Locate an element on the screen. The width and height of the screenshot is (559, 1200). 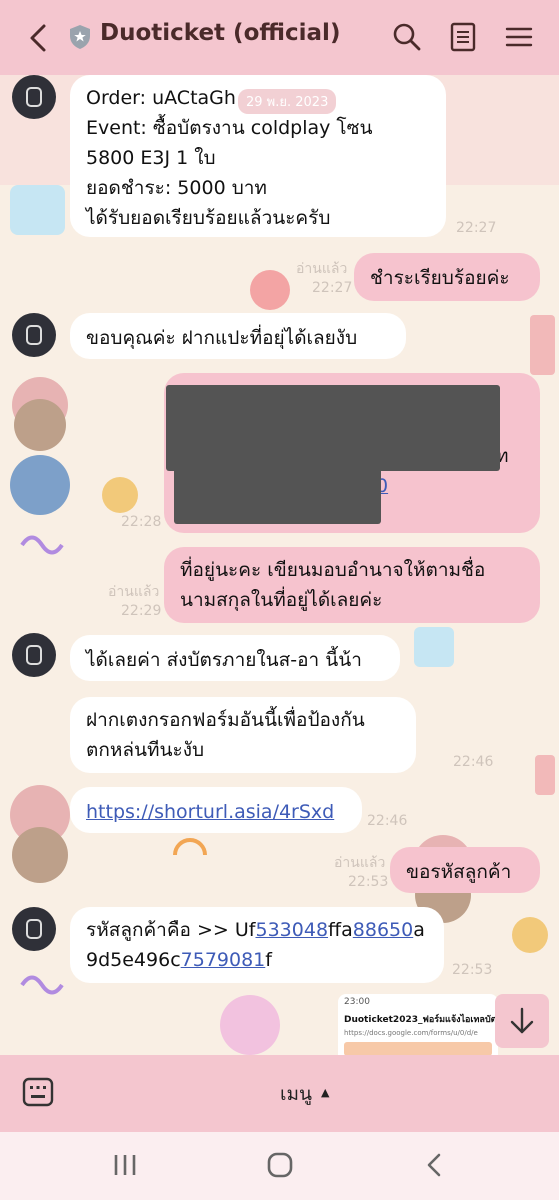
order-line: ได้รับยอดเรียบร้อยแล้วนะครับ is located at coordinates (208, 218).